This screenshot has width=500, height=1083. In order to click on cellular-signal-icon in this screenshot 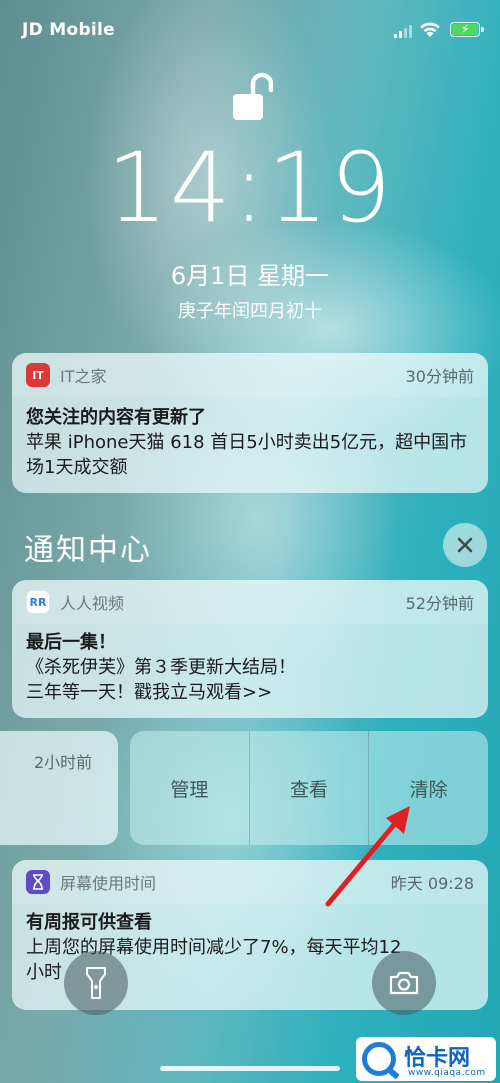, I will do `click(404, 31)`.